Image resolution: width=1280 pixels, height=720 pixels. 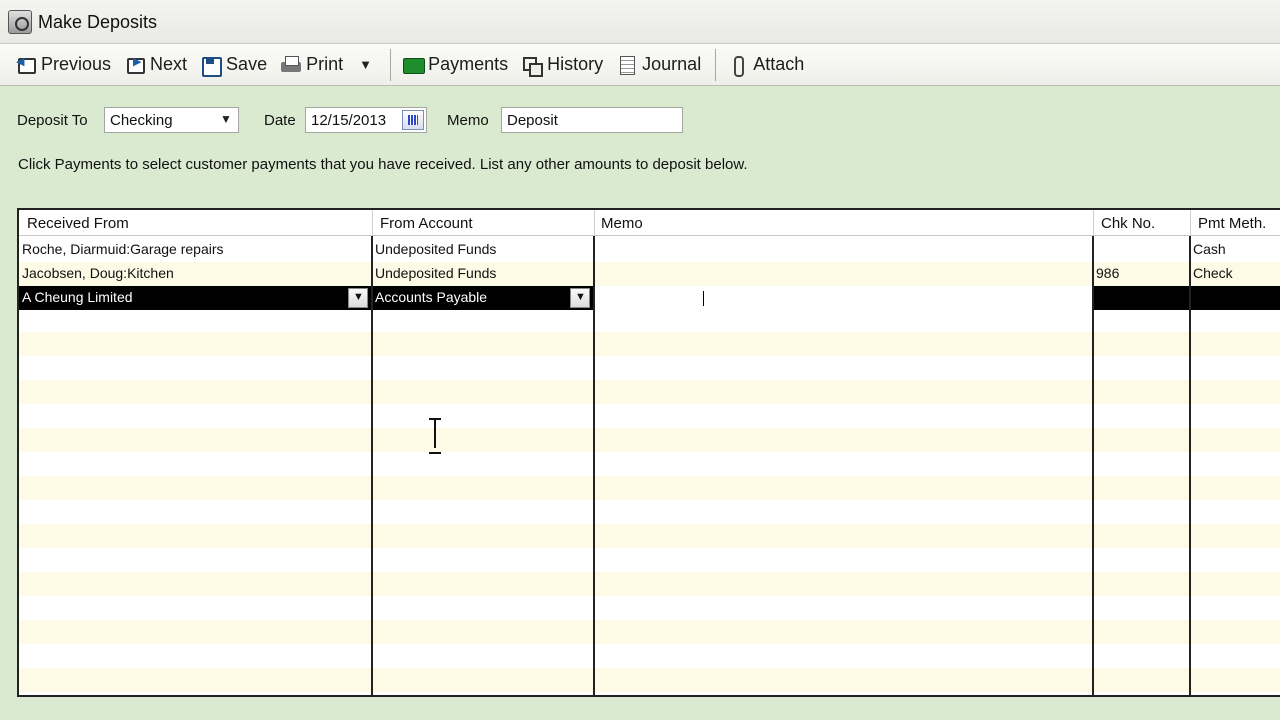 I want to click on history-button: History, so click(x=562, y=65).